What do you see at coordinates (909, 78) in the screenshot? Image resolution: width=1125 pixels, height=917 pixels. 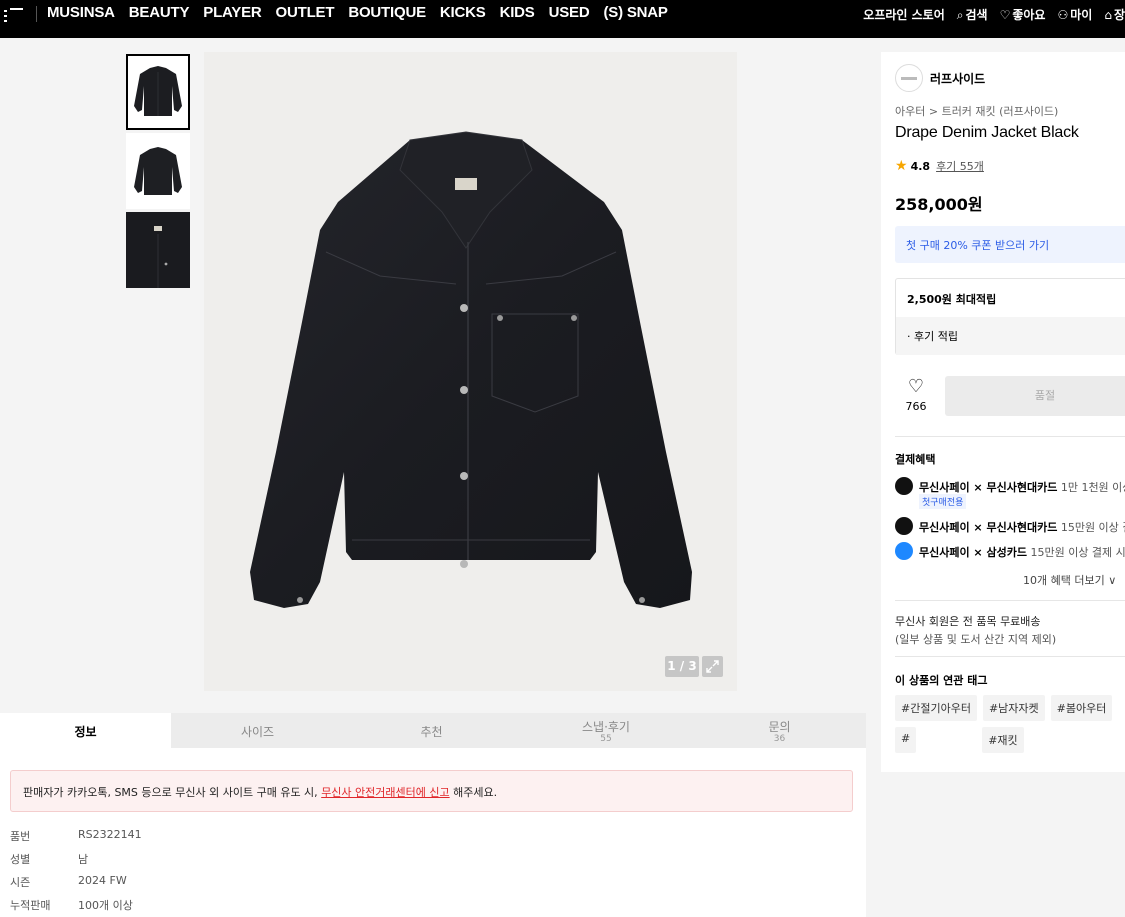 I see `brand-logo` at bounding box center [909, 78].